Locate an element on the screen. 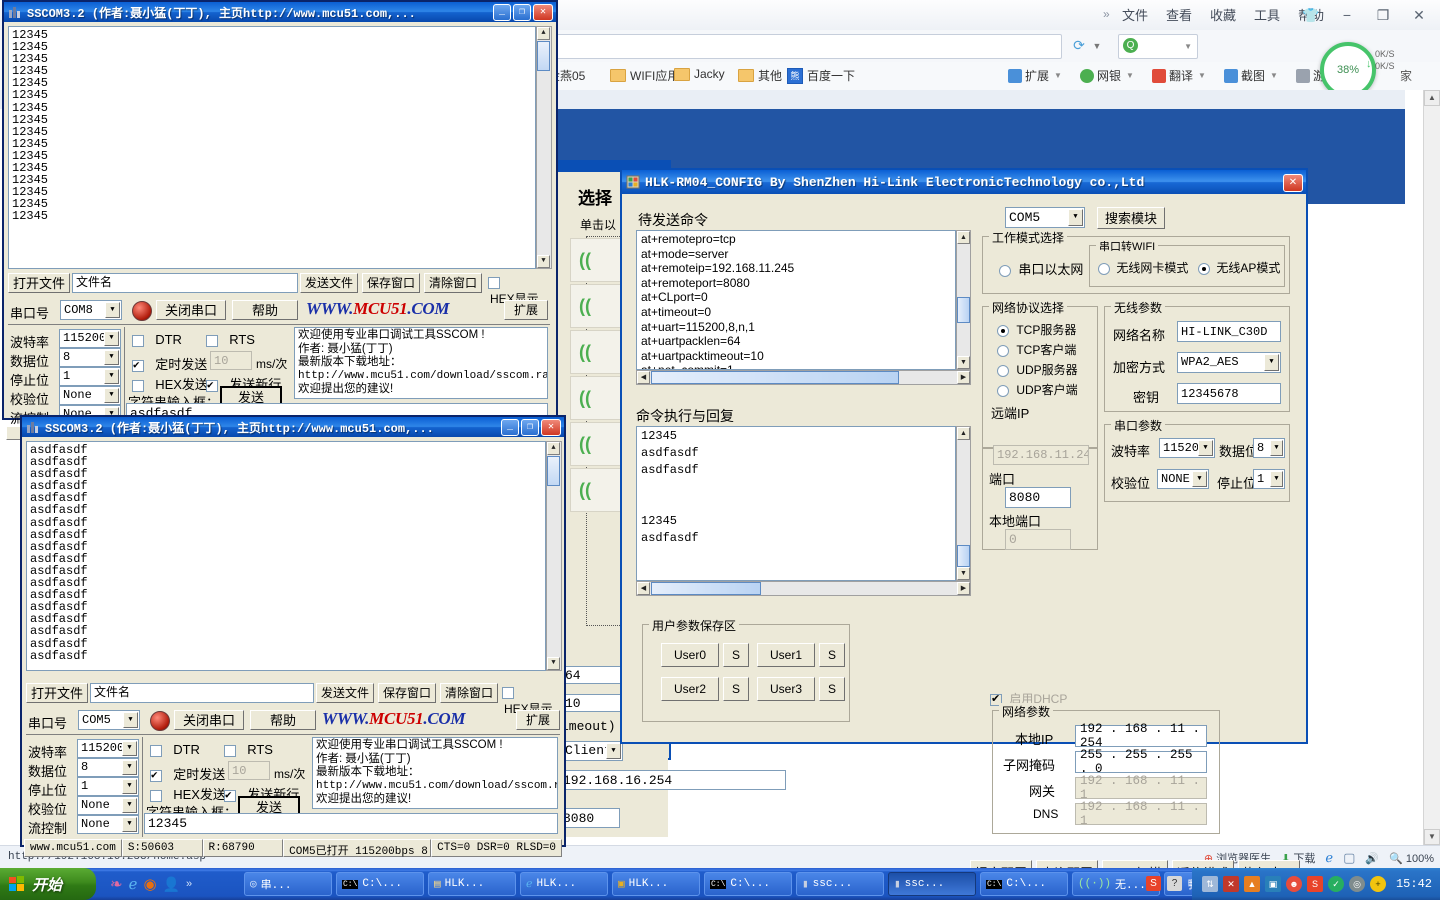 This screenshot has width=1440, height=900. hlk-user0-save-button: S is located at coordinates (736, 655).